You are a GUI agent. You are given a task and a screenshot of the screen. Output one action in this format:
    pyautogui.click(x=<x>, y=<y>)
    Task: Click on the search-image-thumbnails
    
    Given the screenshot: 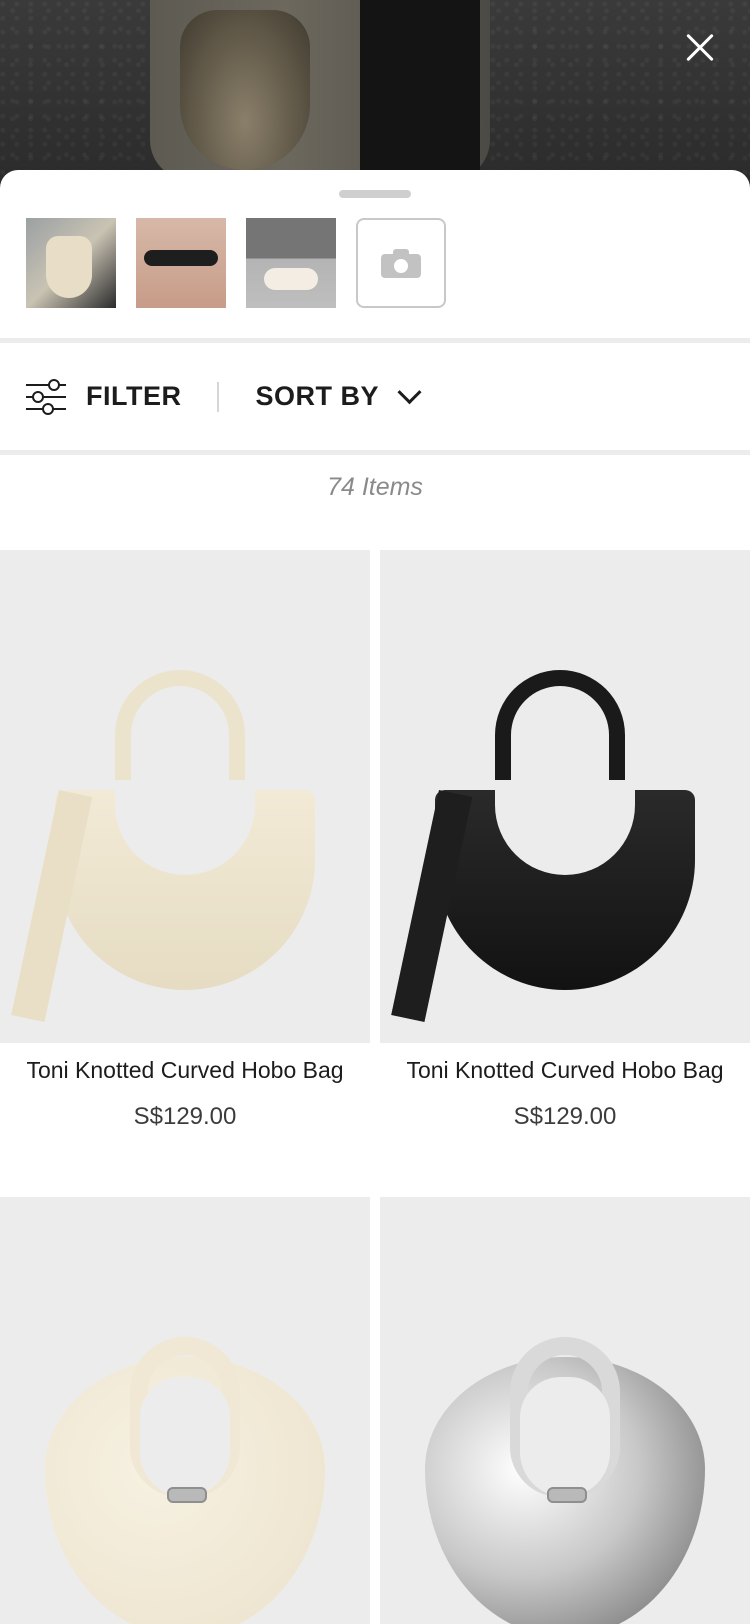 What is the action you would take?
    pyautogui.click(x=236, y=263)
    